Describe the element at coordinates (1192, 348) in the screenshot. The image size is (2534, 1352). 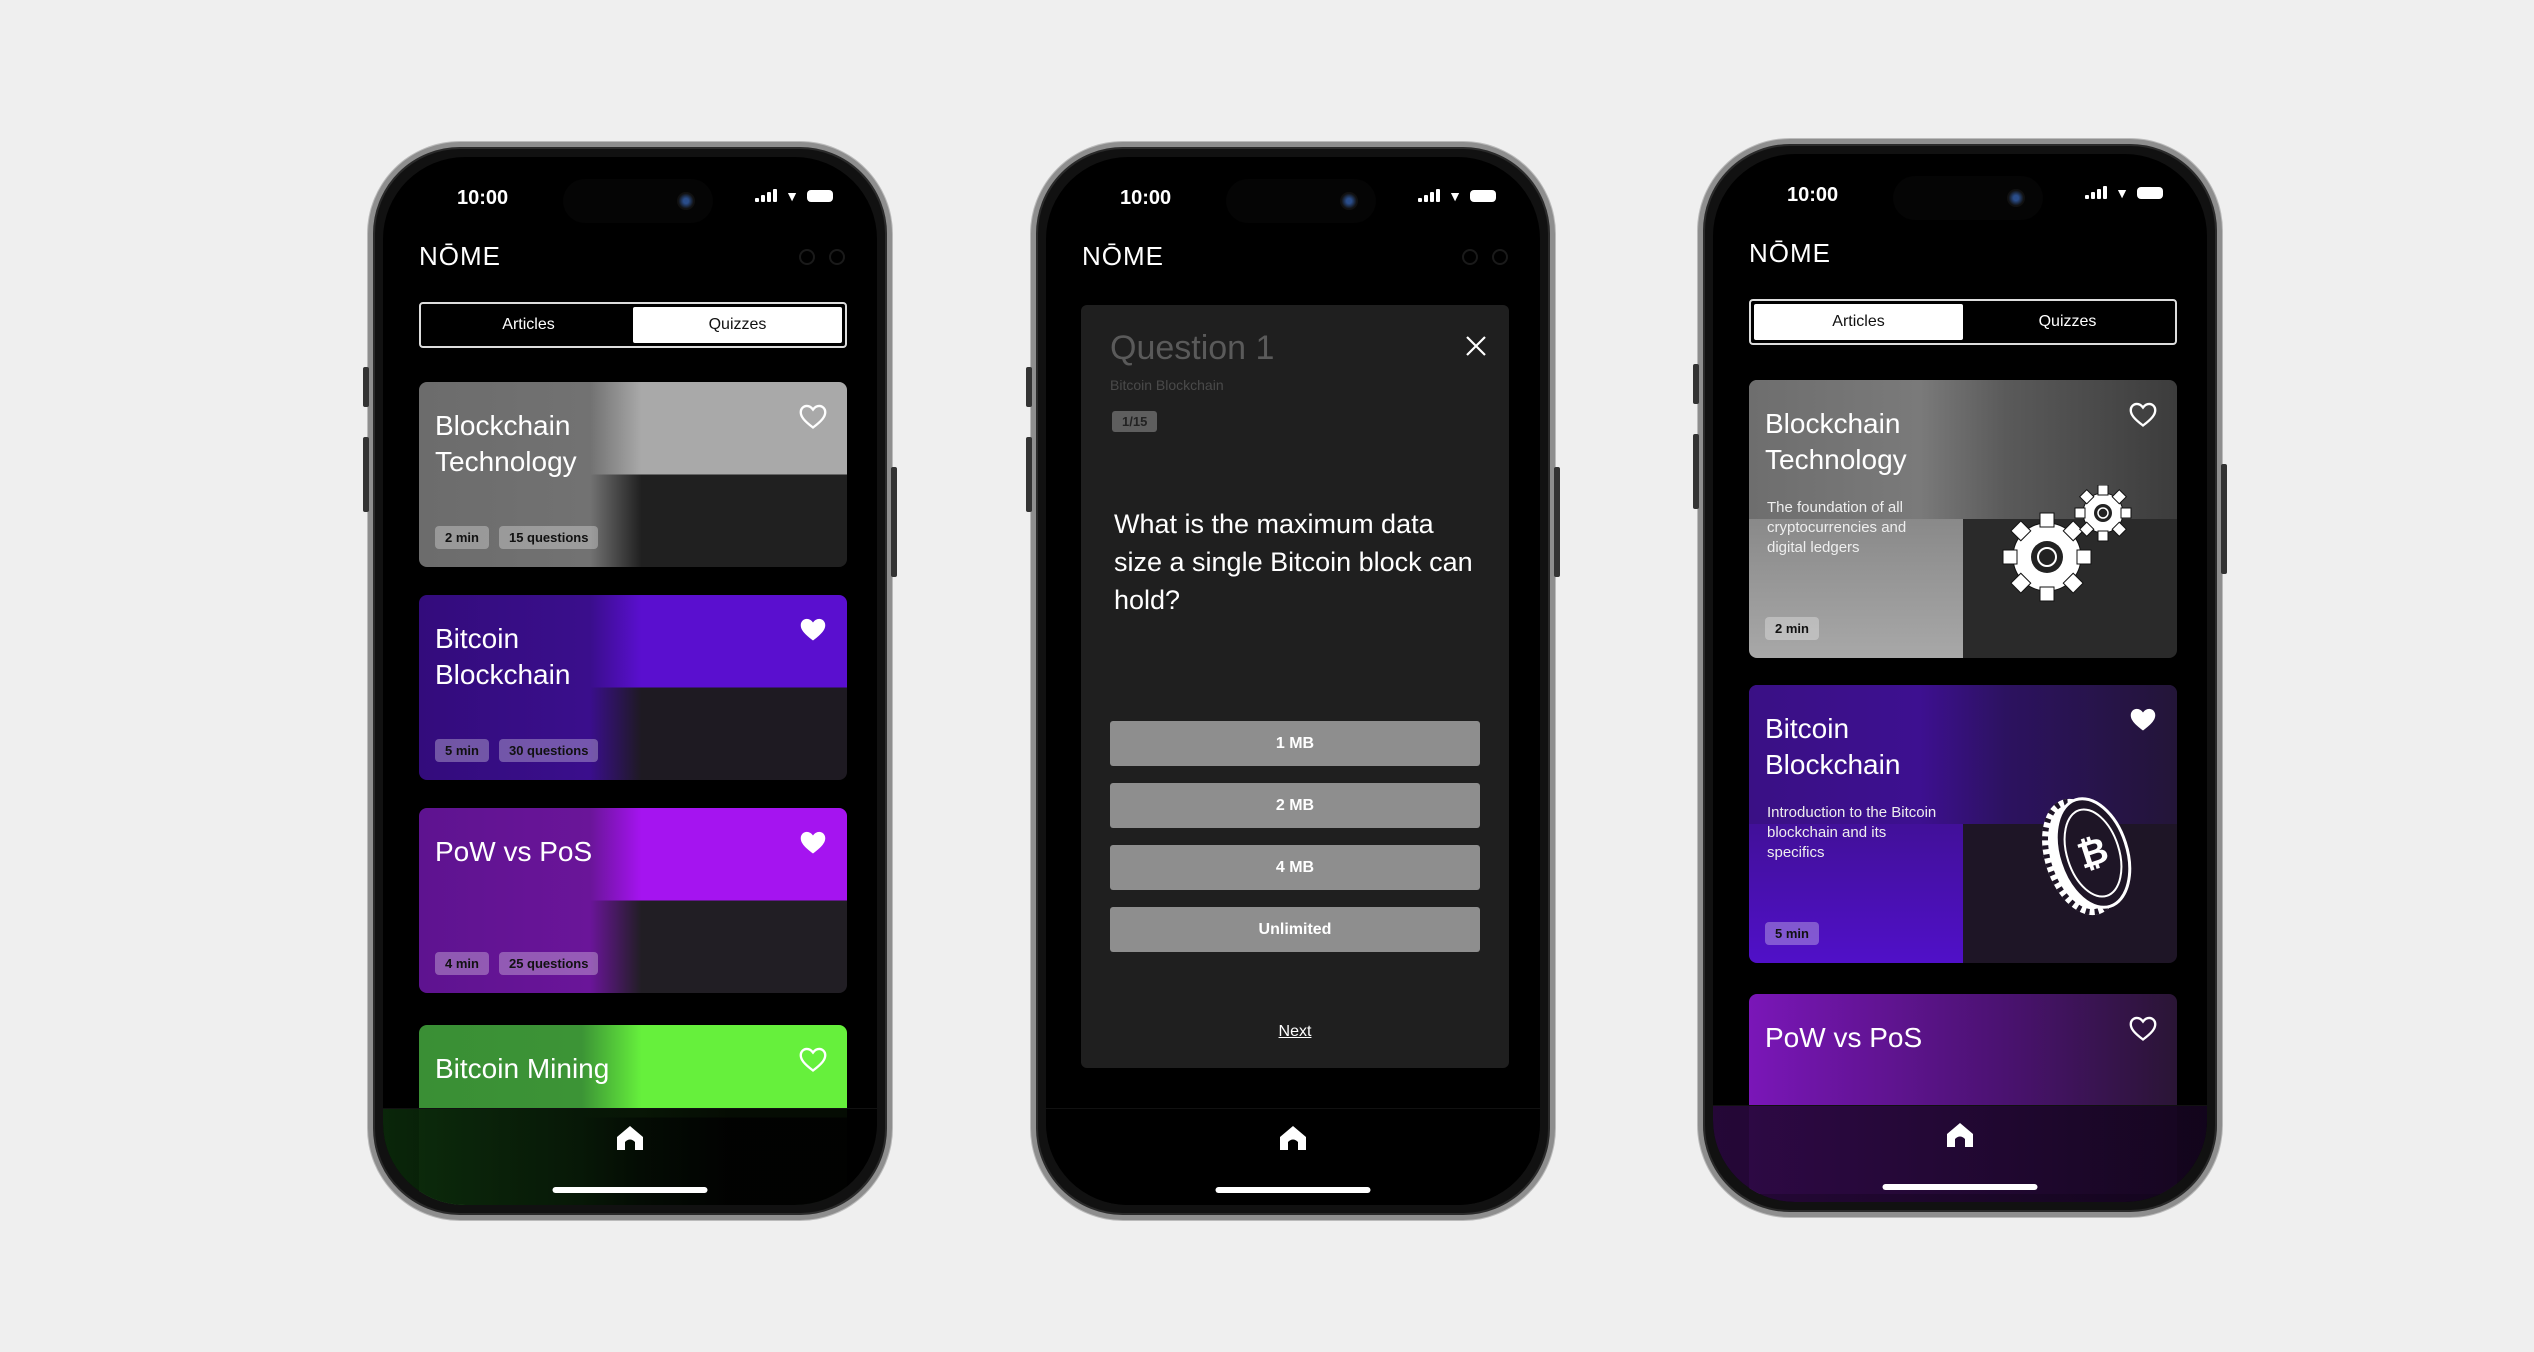
I see `question-number: Question 1` at that location.